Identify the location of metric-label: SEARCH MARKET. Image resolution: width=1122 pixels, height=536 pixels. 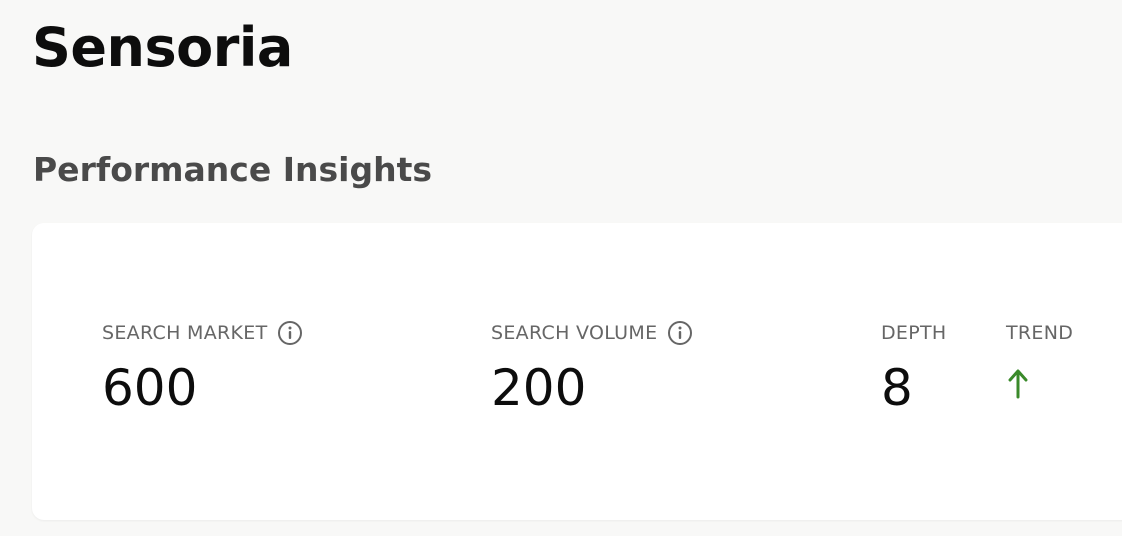
(202, 333).